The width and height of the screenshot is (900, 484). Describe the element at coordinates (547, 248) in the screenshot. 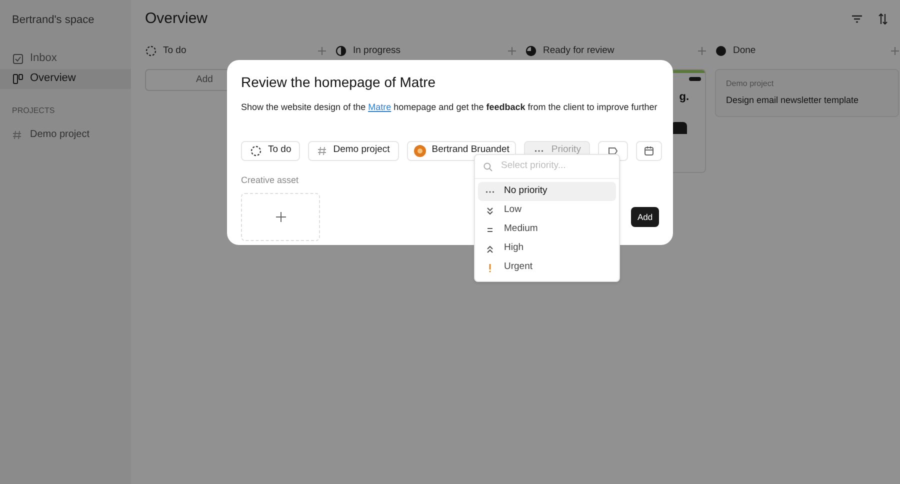

I see `menu-item: High` at that location.